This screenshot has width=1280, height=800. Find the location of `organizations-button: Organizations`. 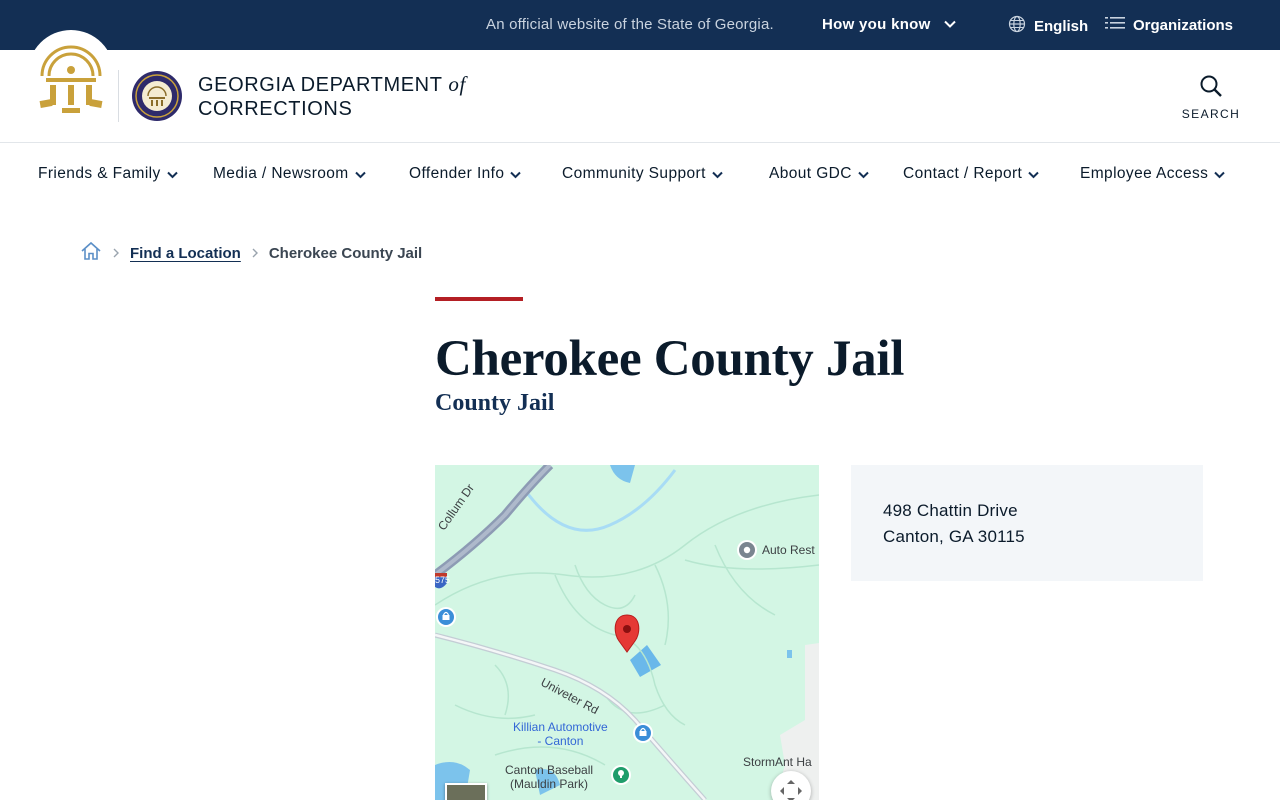

organizations-button: Organizations is located at coordinates (1169, 25).